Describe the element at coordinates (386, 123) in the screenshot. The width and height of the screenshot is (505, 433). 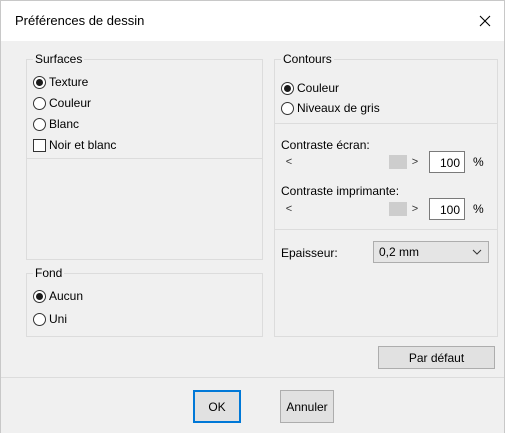
I see `contours-separator-top` at that location.